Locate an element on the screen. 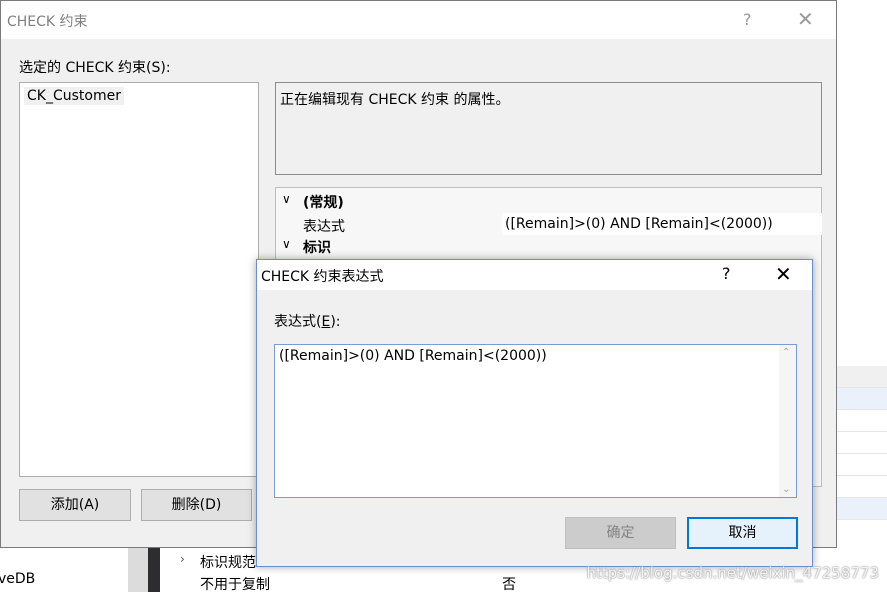  property-key: 表达式 is located at coordinates (324, 227).